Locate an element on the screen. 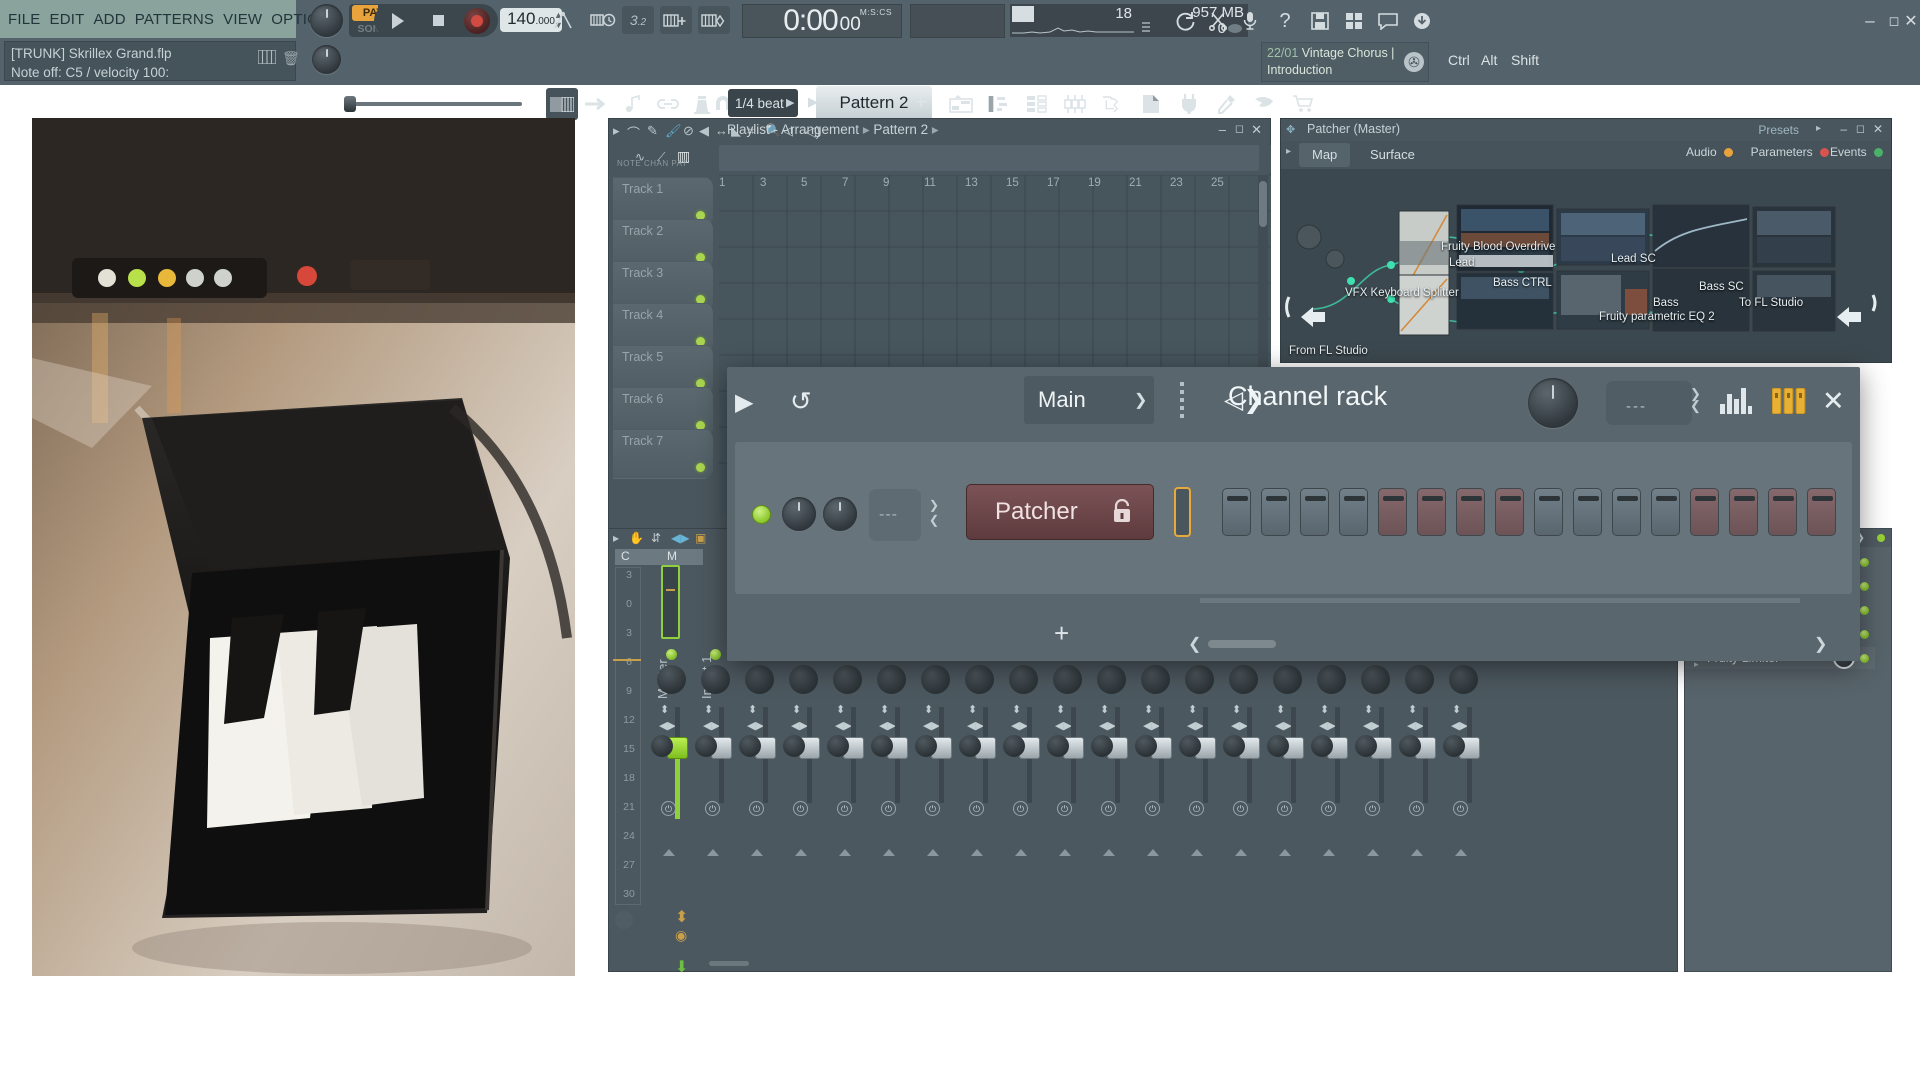  tab-surface: Surface is located at coordinates (1392, 155).